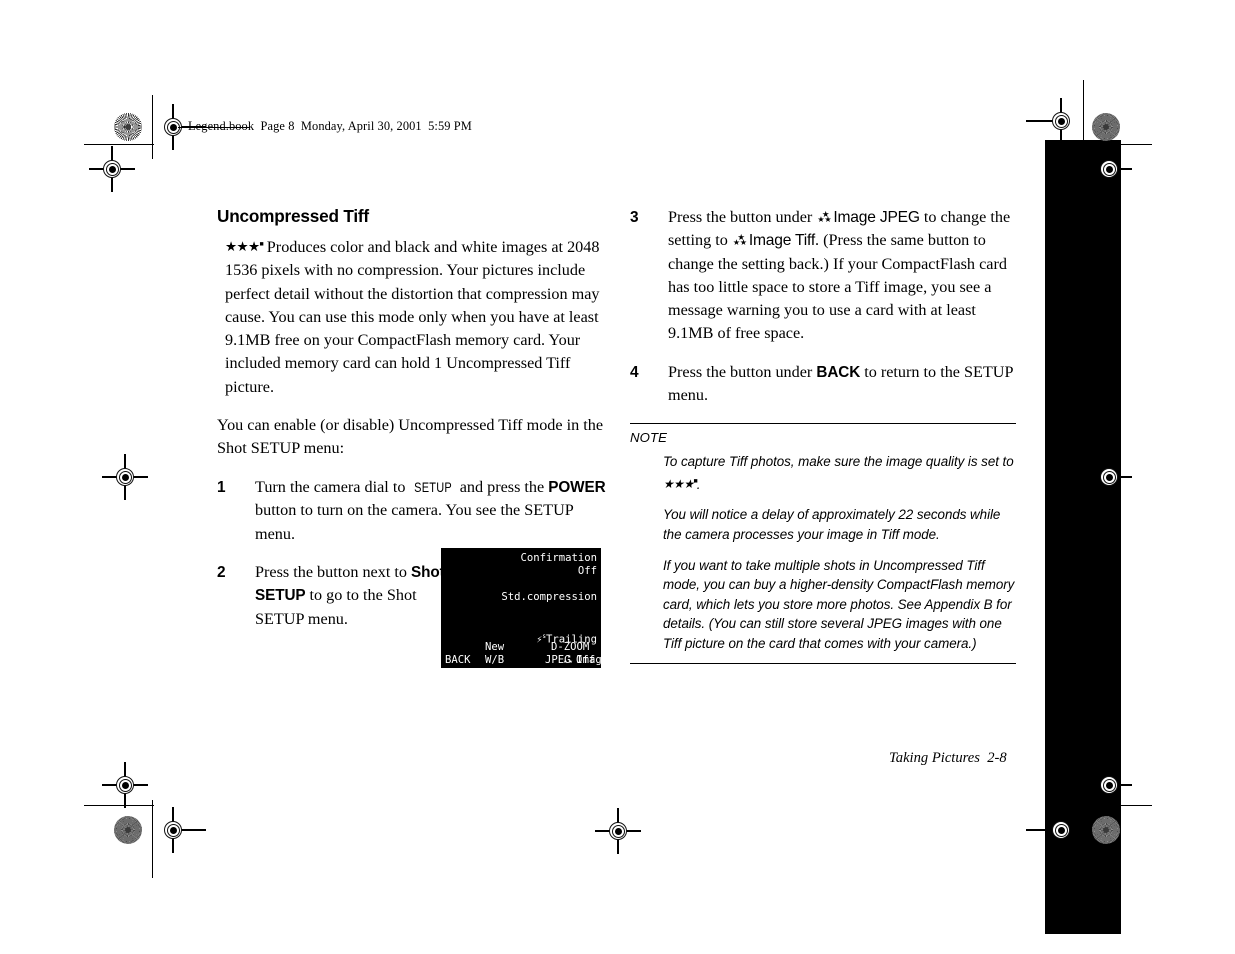 This screenshot has height=954, width=1235. I want to click on lcd-confirmation-label: Confirmation, so click(558, 558).